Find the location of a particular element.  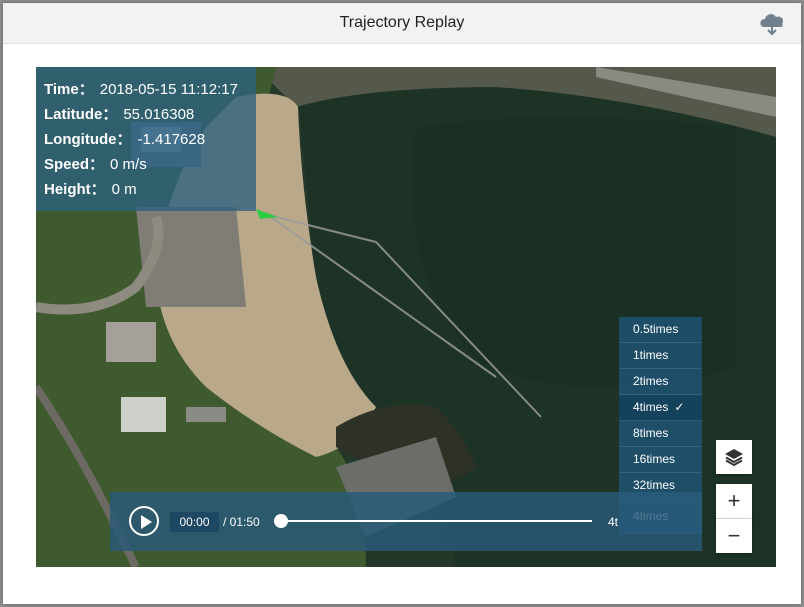

zoom-in-button: + is located at coordinates (734, 501).